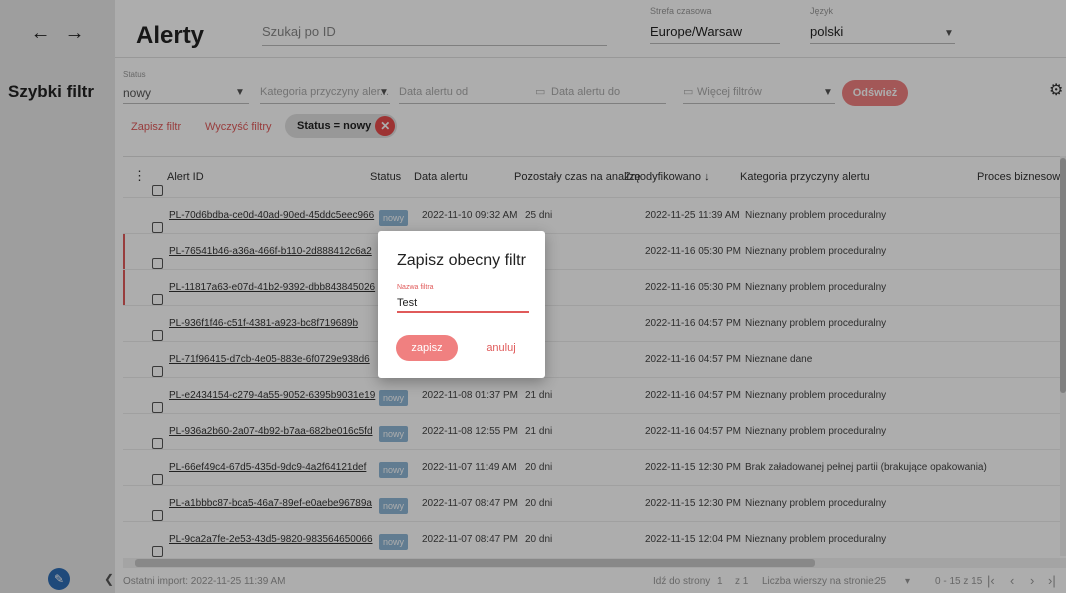  I want to click on cancel-button: anuluj, so click(501, 348).